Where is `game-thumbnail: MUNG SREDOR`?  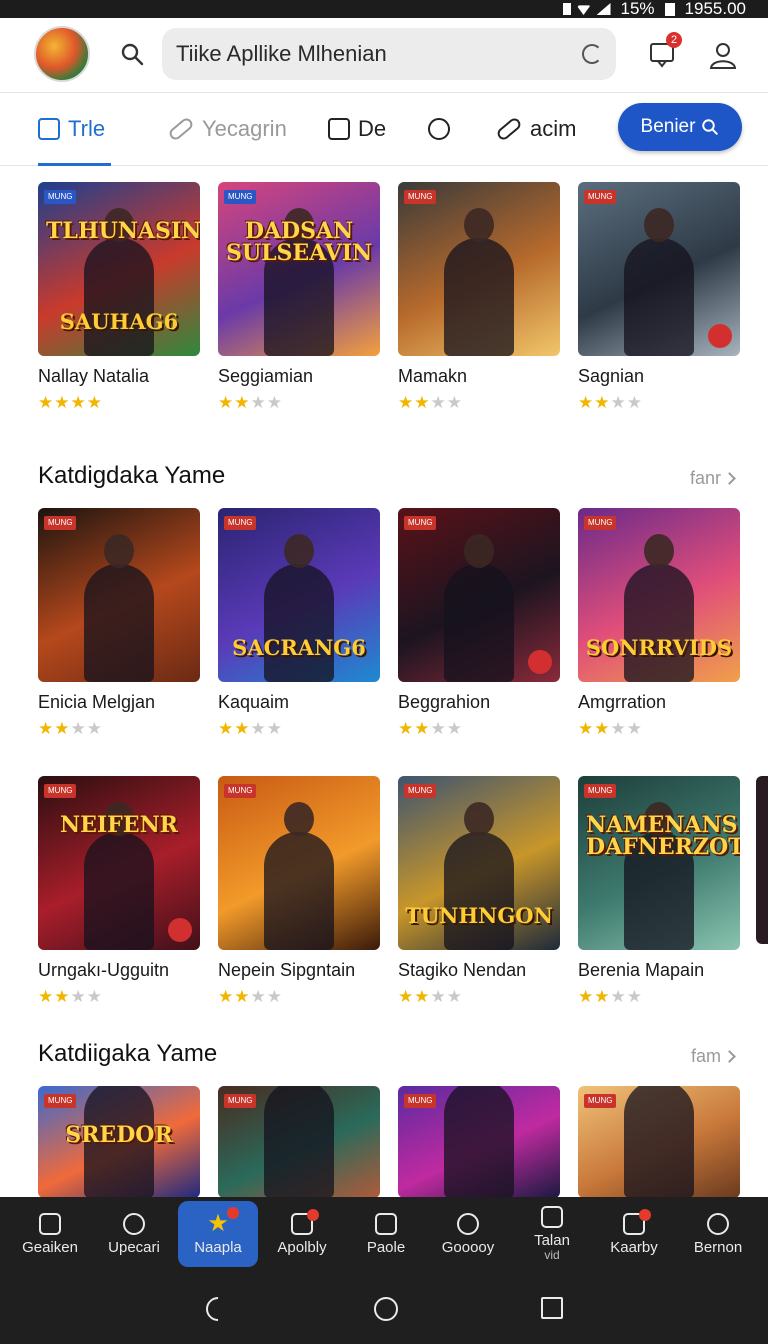 game-thumbnail: MUNG SREDOR is located at coordinates (119, 1142).